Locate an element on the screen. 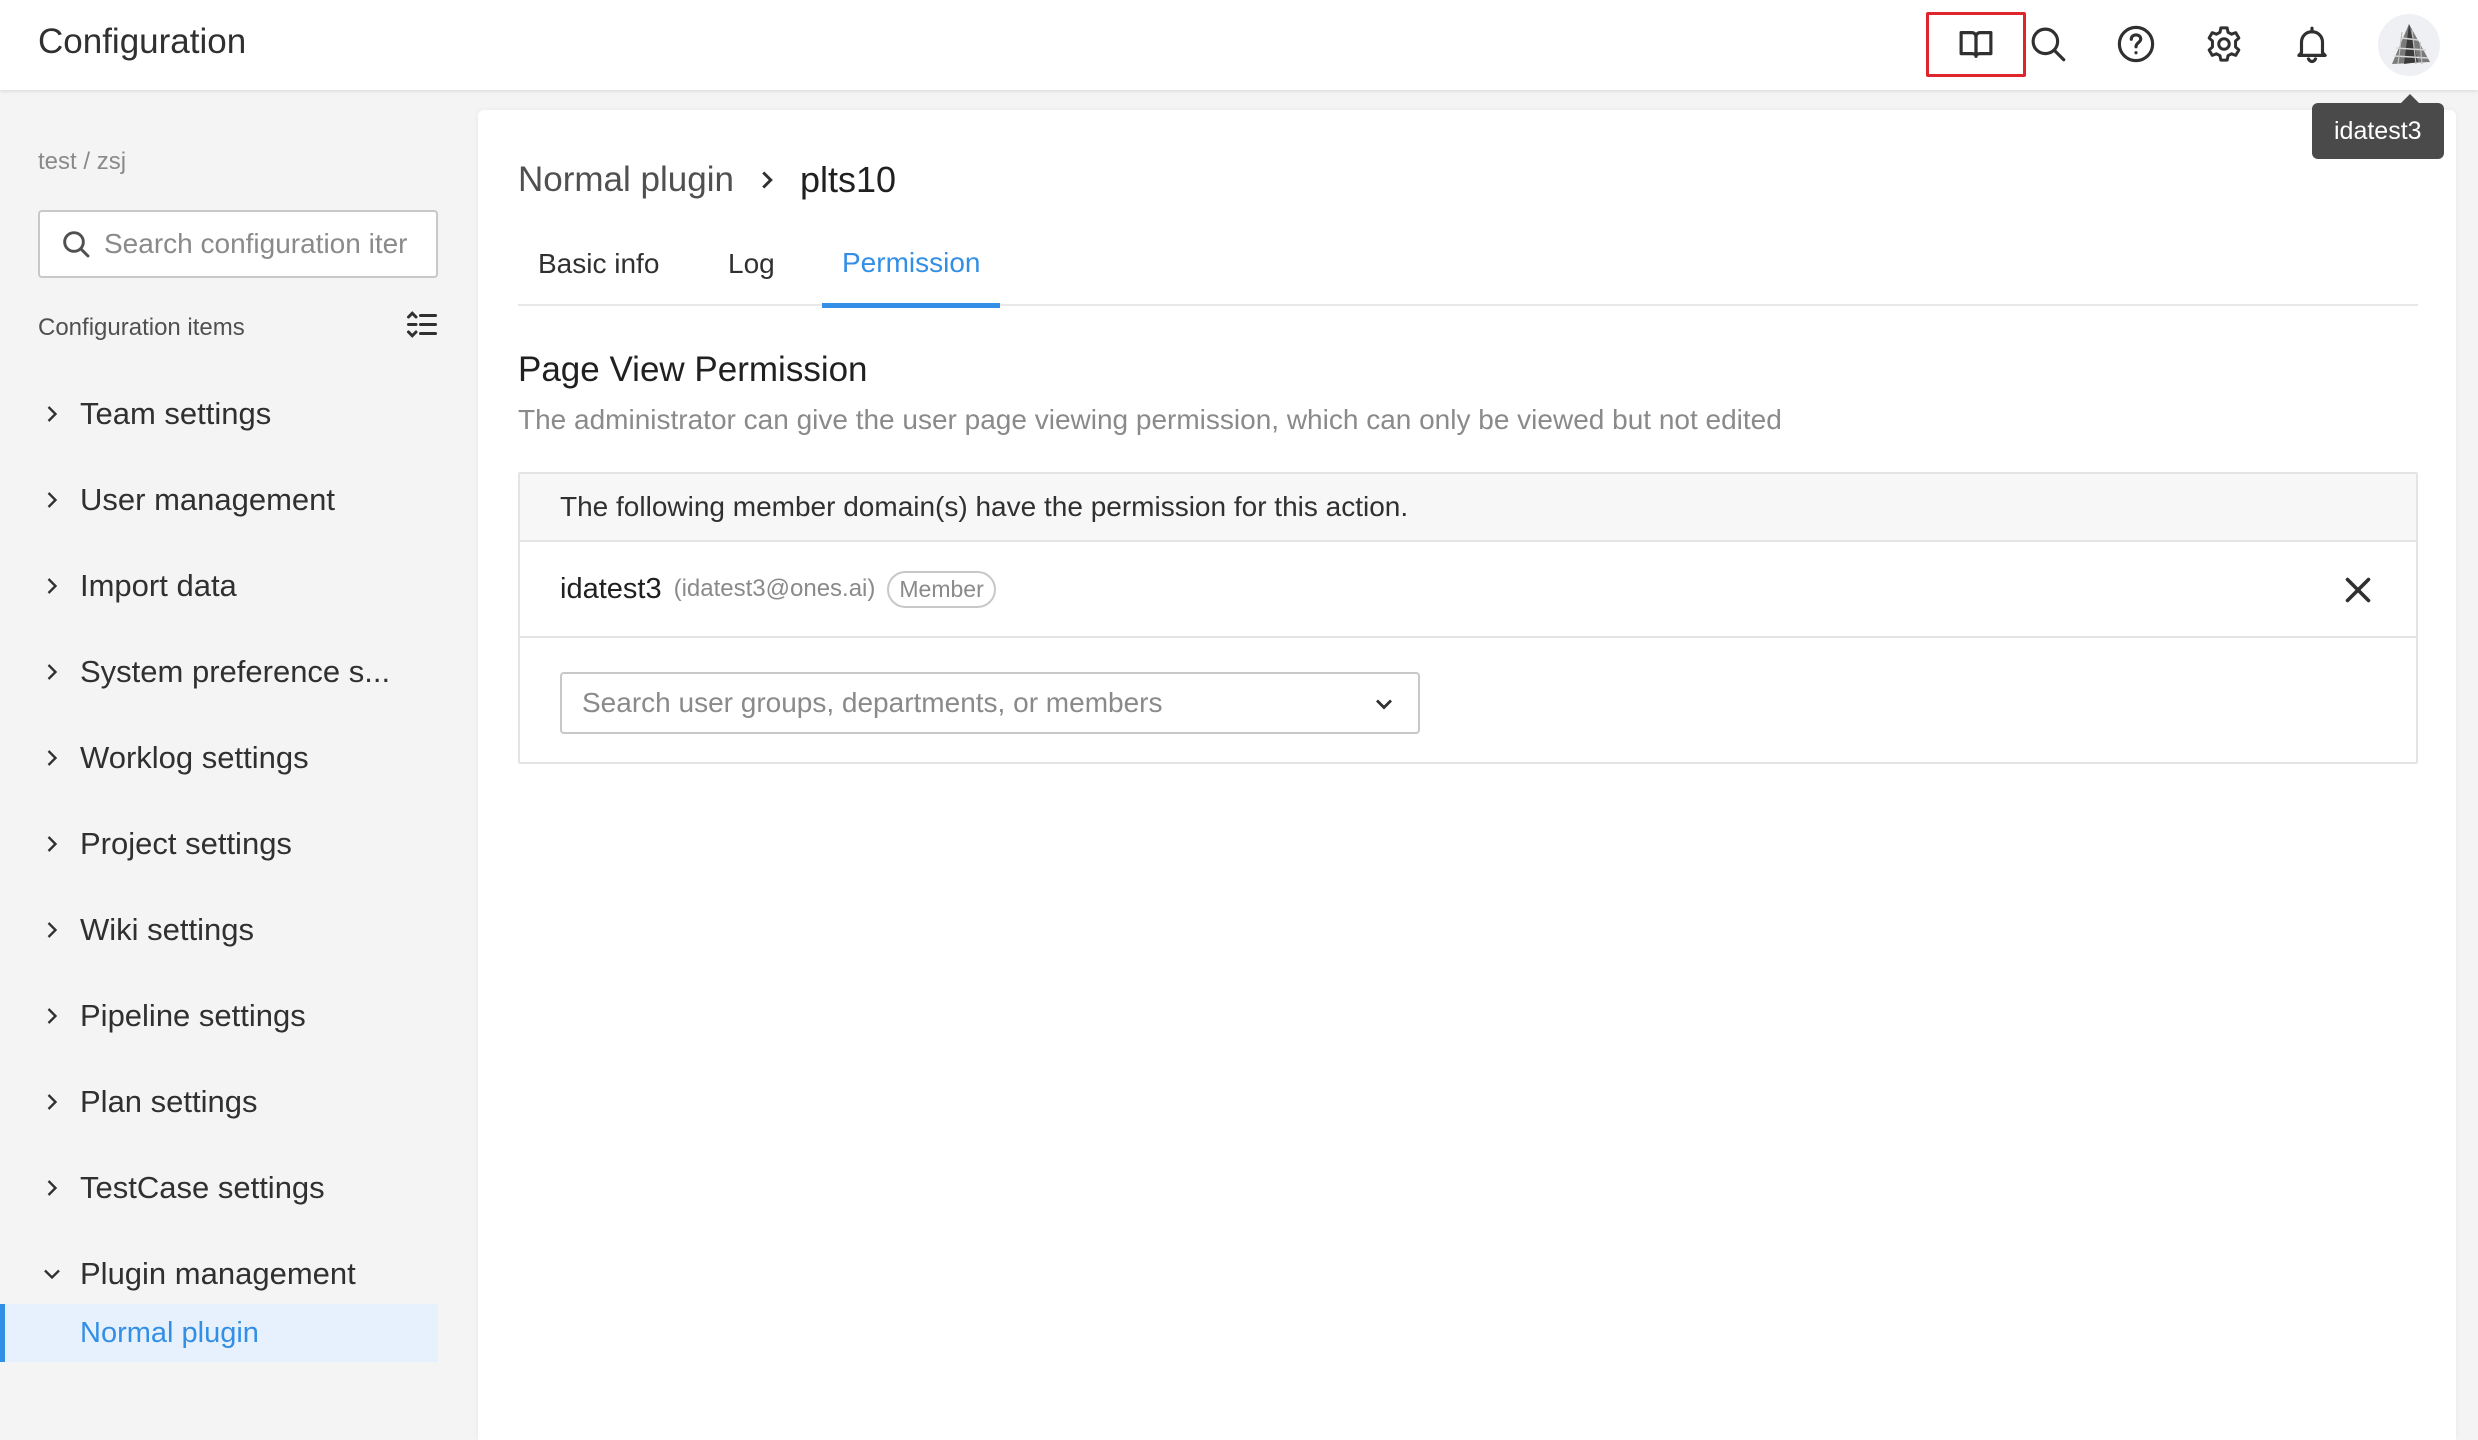 This screenshot has width=2478, height=1440. breadcrumb: Normal plugin plts10 is located at coordinates (707, 180).